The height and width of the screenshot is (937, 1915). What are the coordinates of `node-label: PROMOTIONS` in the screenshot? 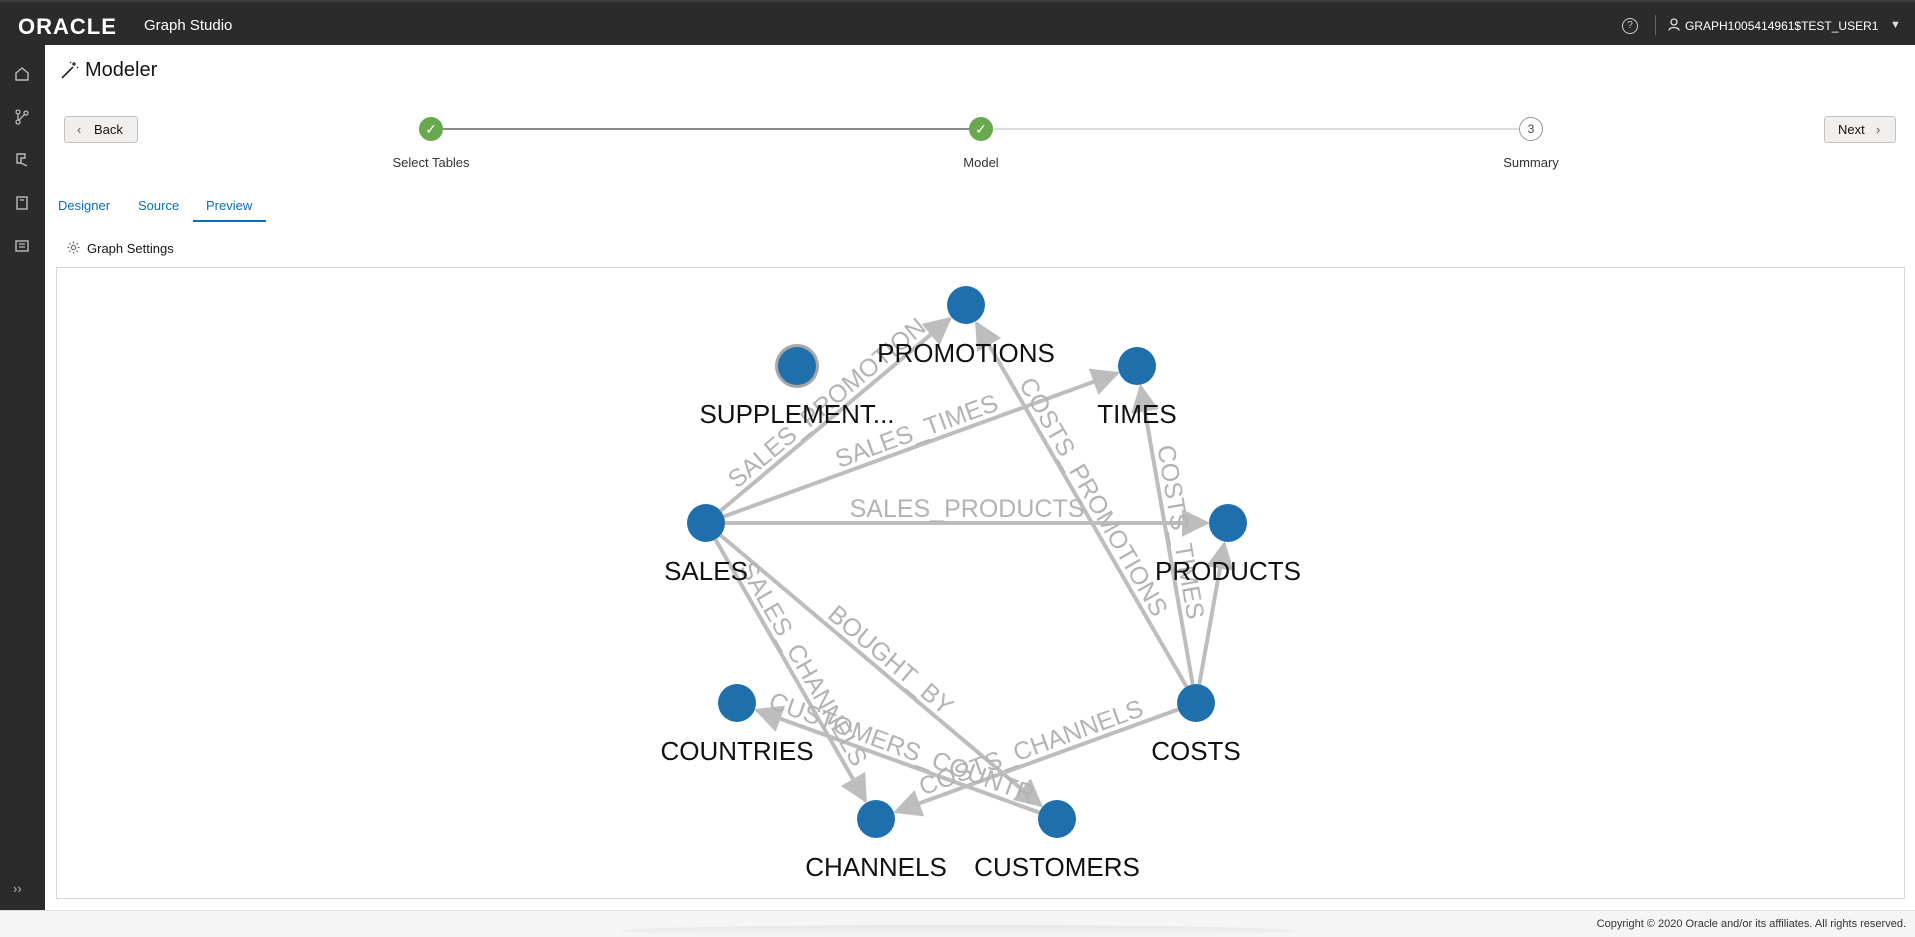 It's located at (966, 353).